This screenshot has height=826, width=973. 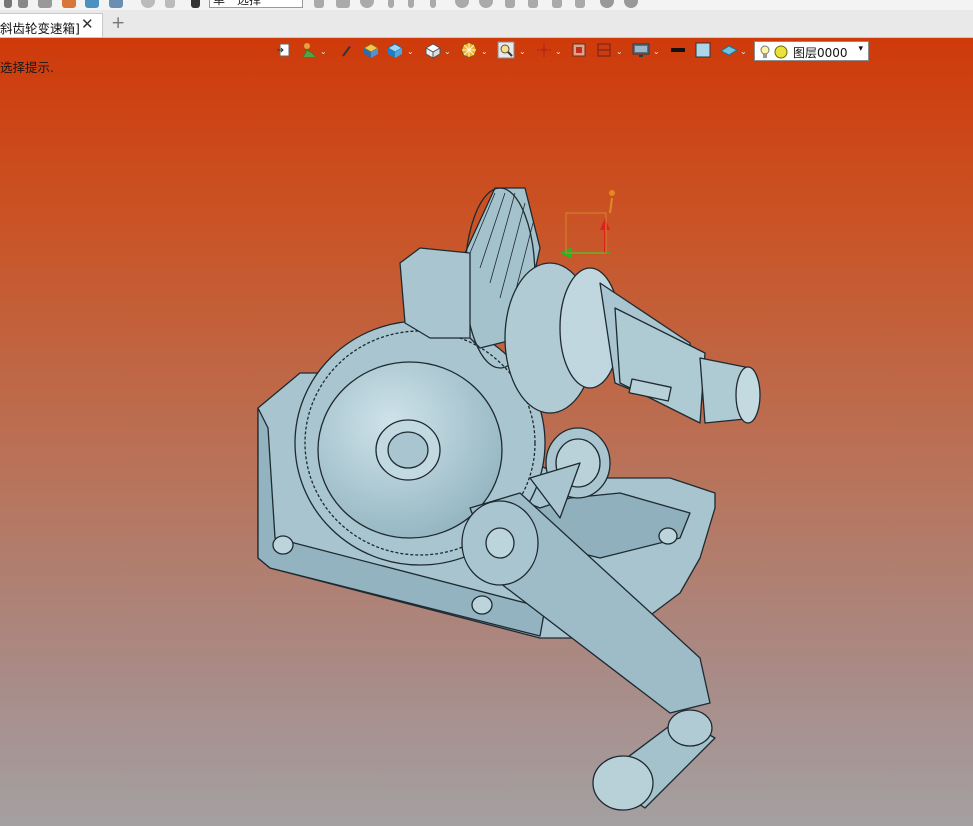 I want to click on selection-filter-field: 单一选择, so click(x=256, y=4).